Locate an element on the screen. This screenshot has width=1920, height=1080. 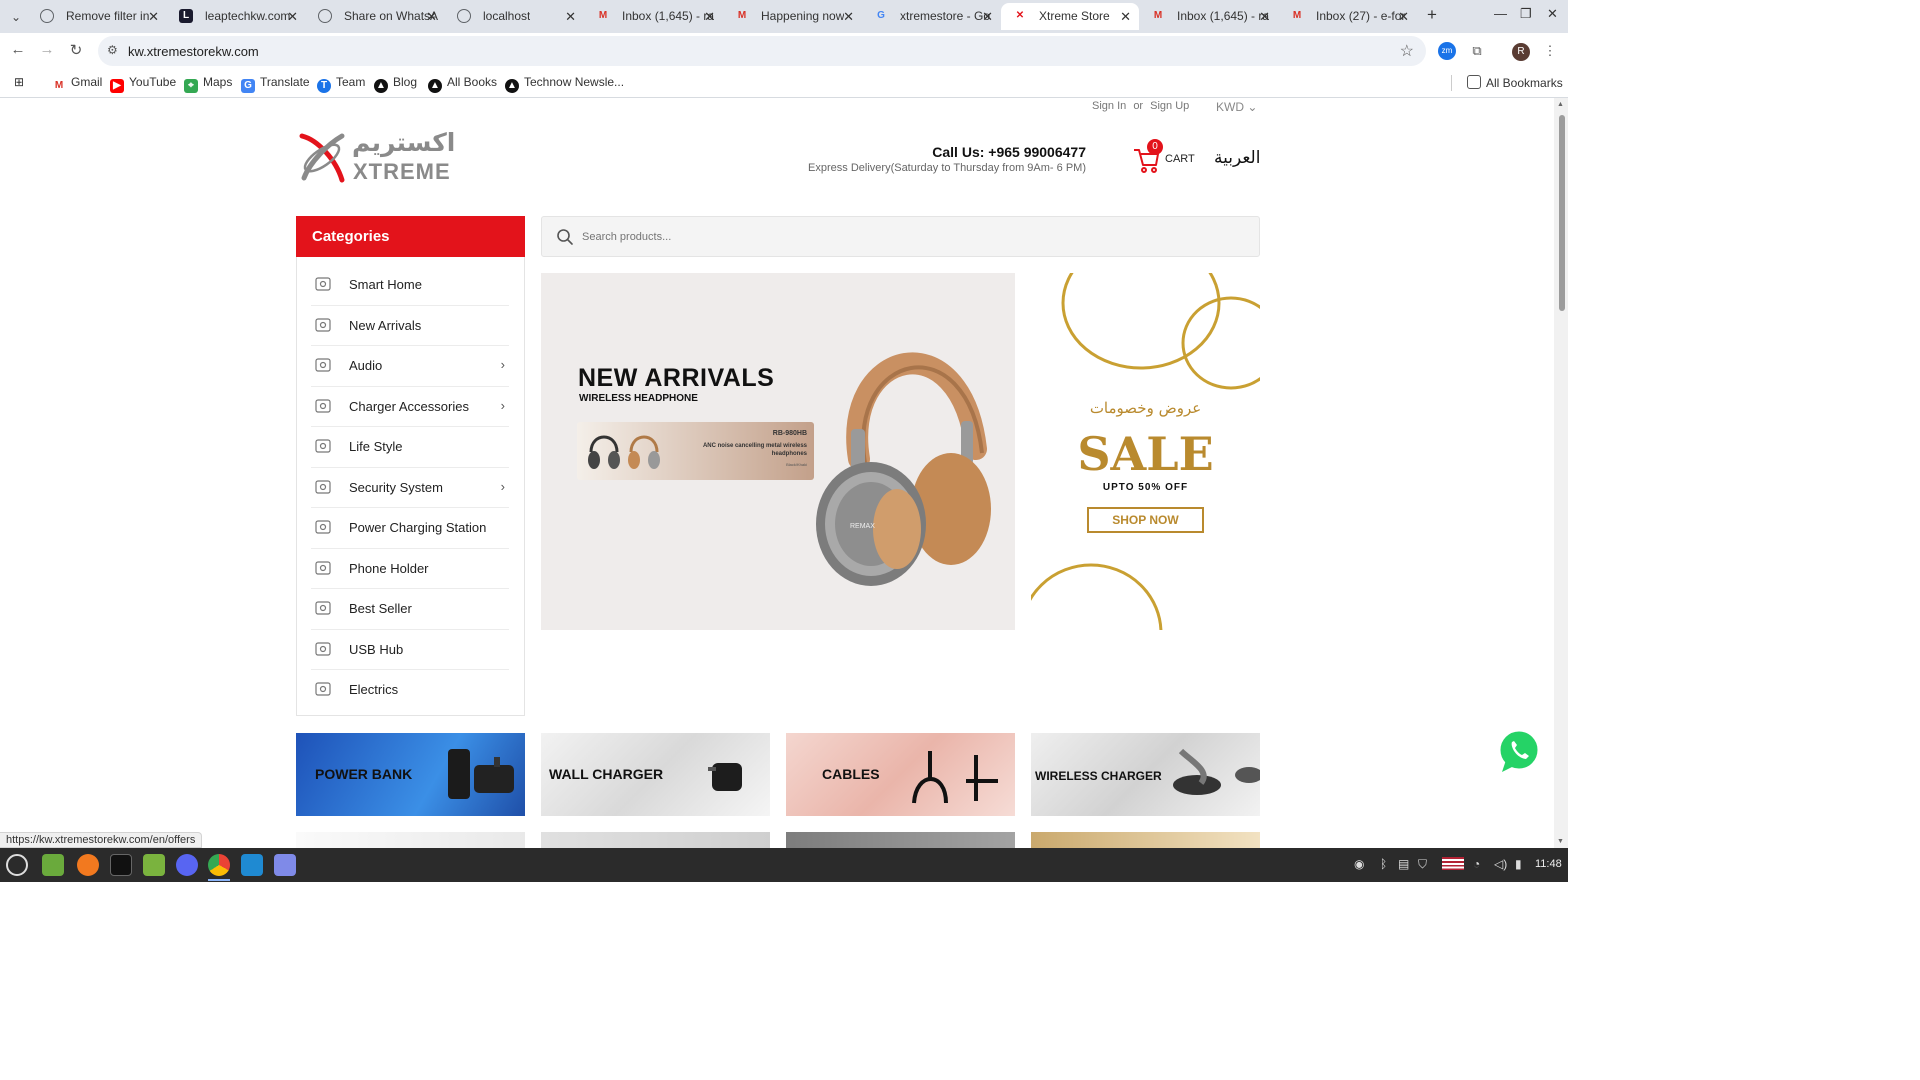
bookmark-team: T Team is located at coordinates (341, 84).